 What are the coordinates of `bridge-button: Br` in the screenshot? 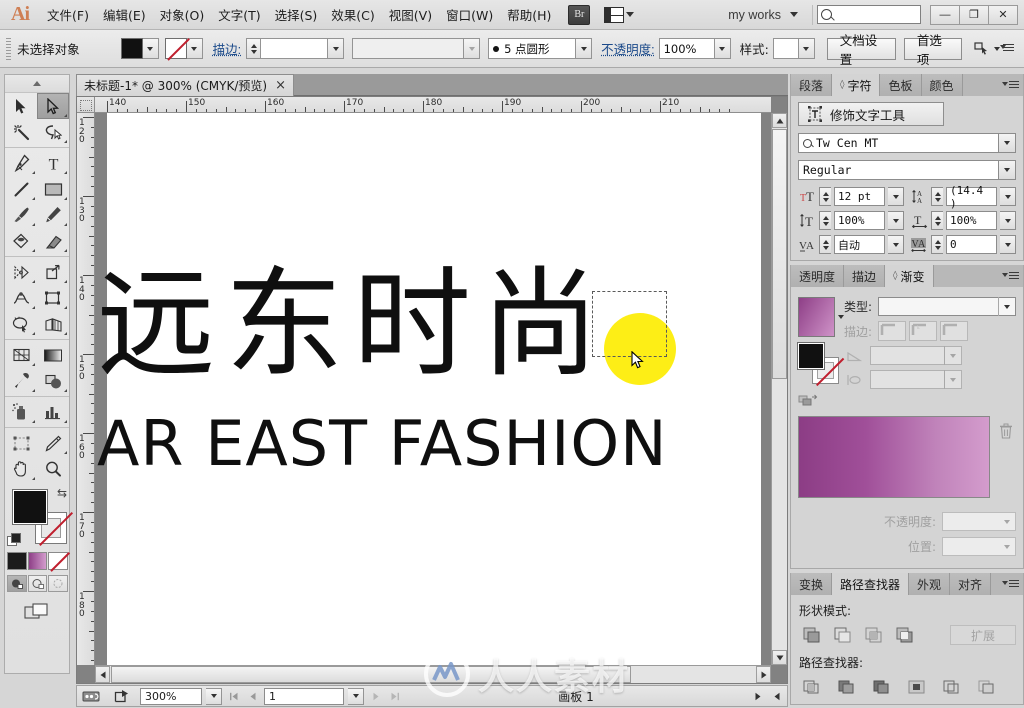 It's located at (579, 14).